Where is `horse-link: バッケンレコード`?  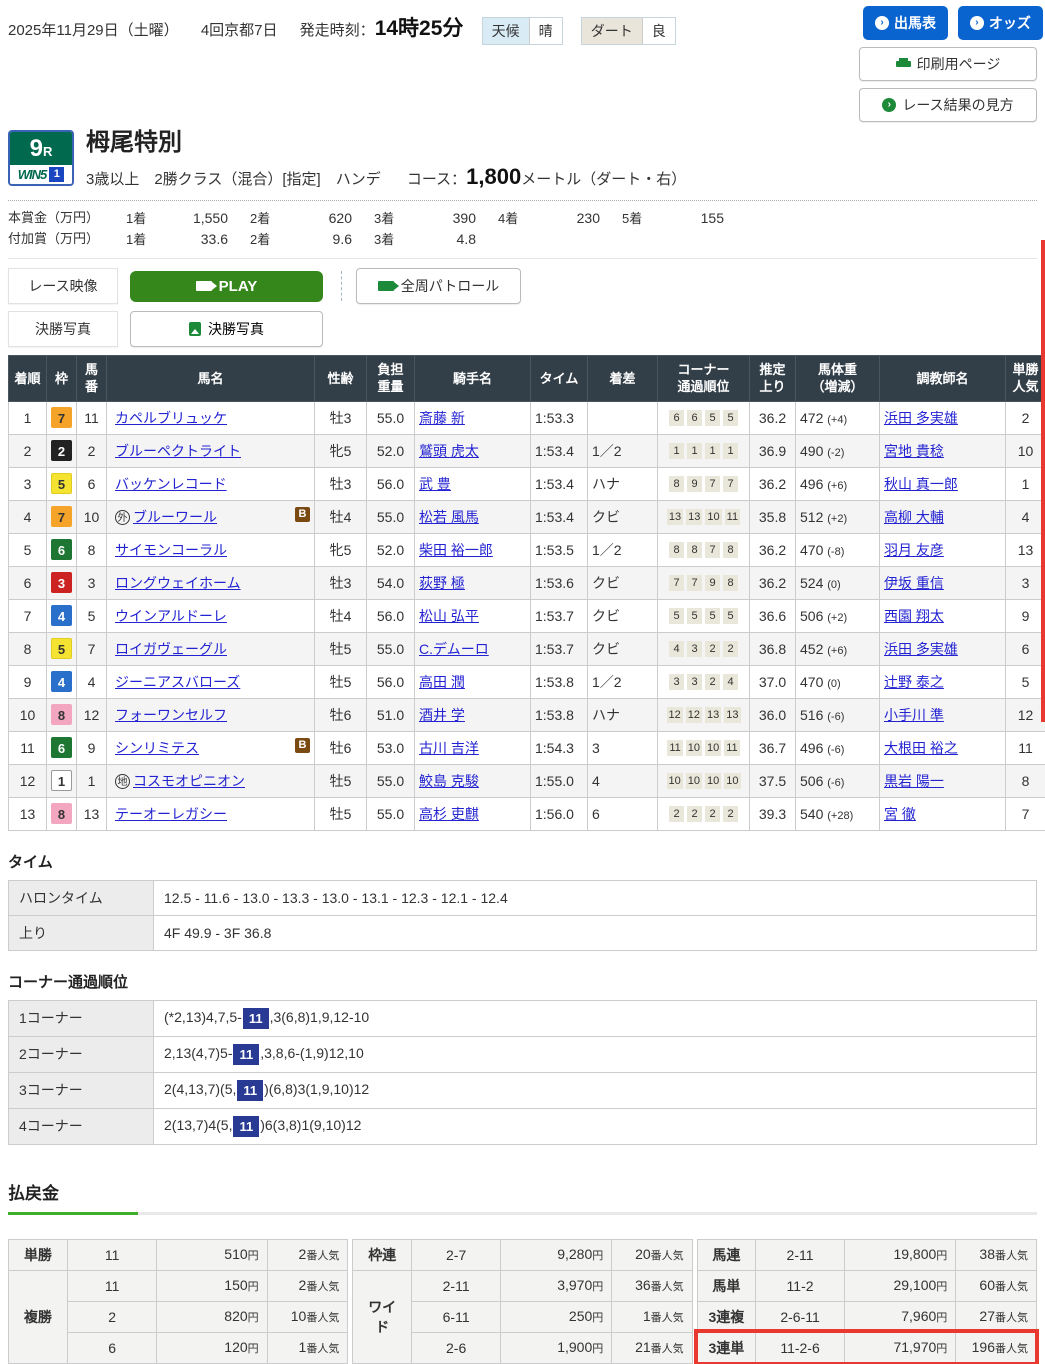 horse-link: バッケンレコード is located at coordinates (171, 484).